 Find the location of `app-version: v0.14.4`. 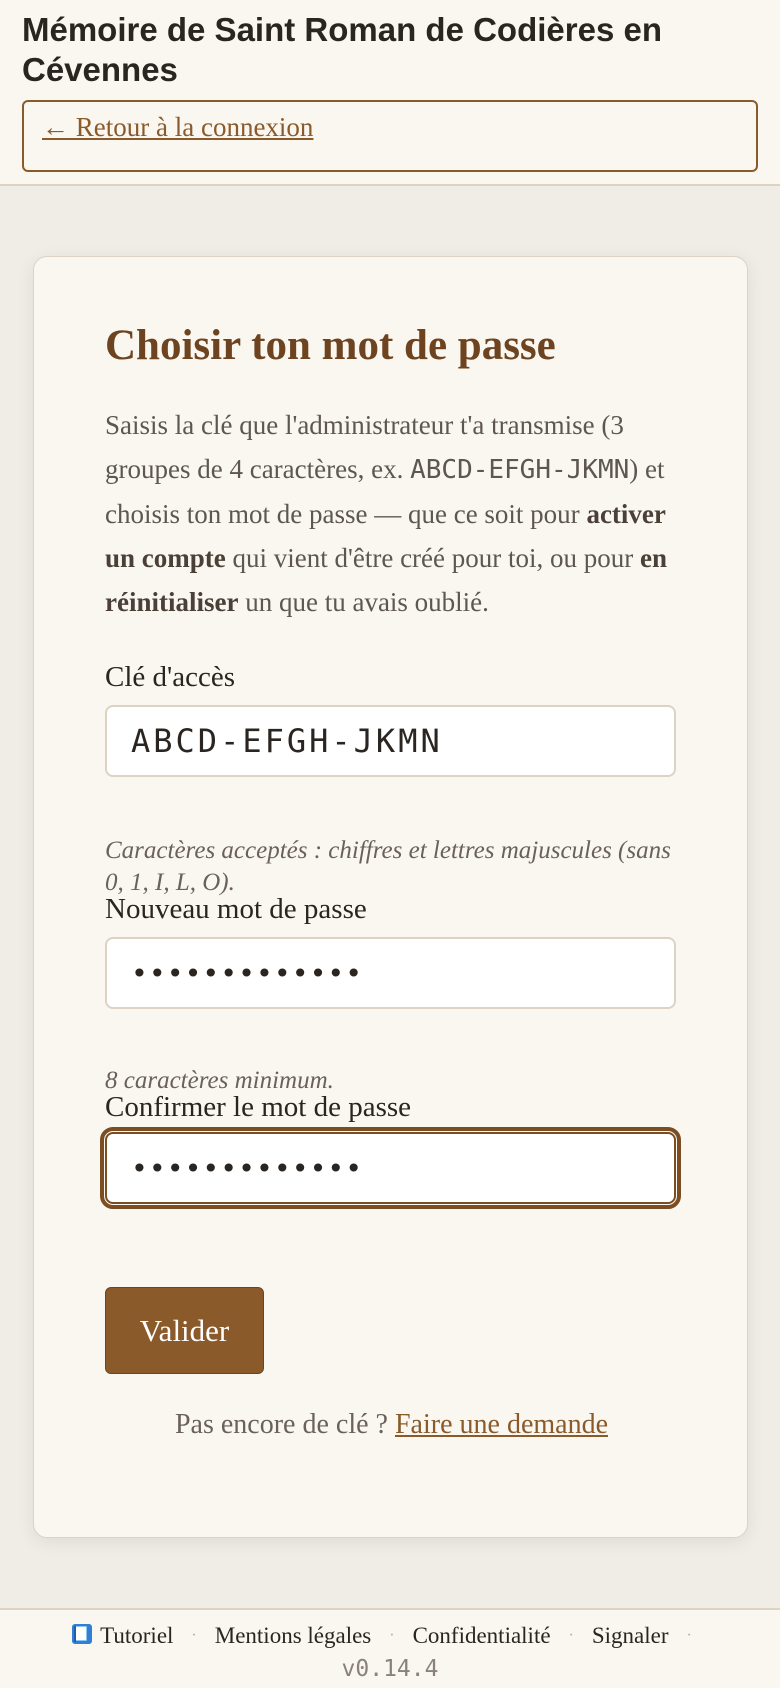

app-version: v0.14.4 is located at coordinates (390, 1669).